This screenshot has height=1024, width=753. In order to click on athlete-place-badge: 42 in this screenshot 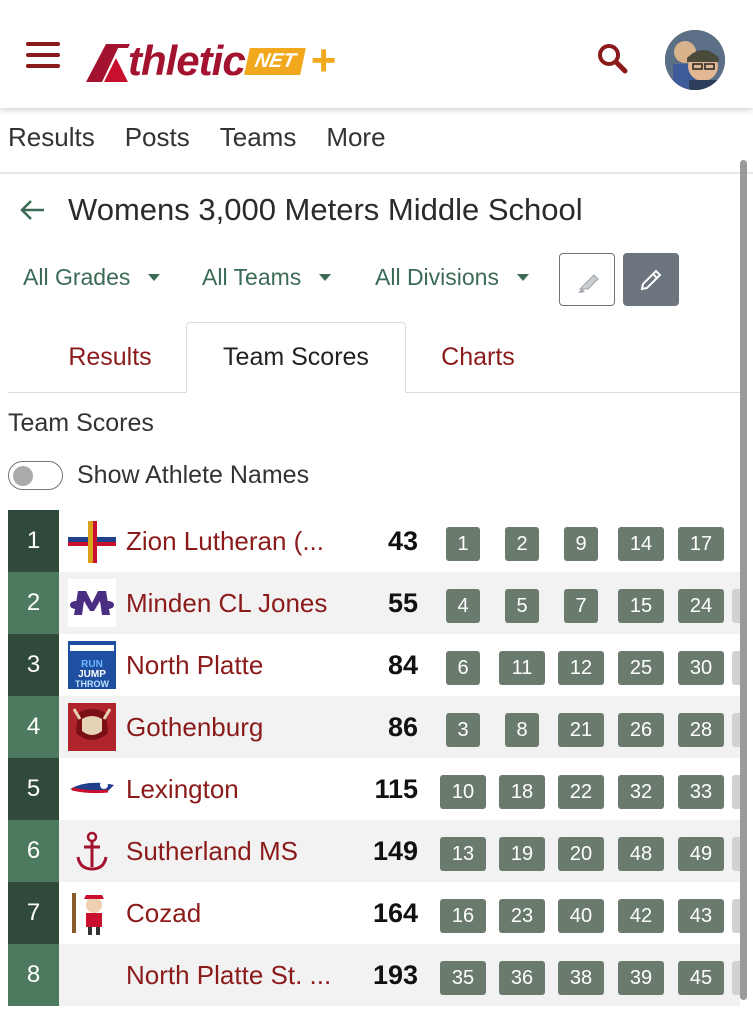, I will do `click(641, 916)`.